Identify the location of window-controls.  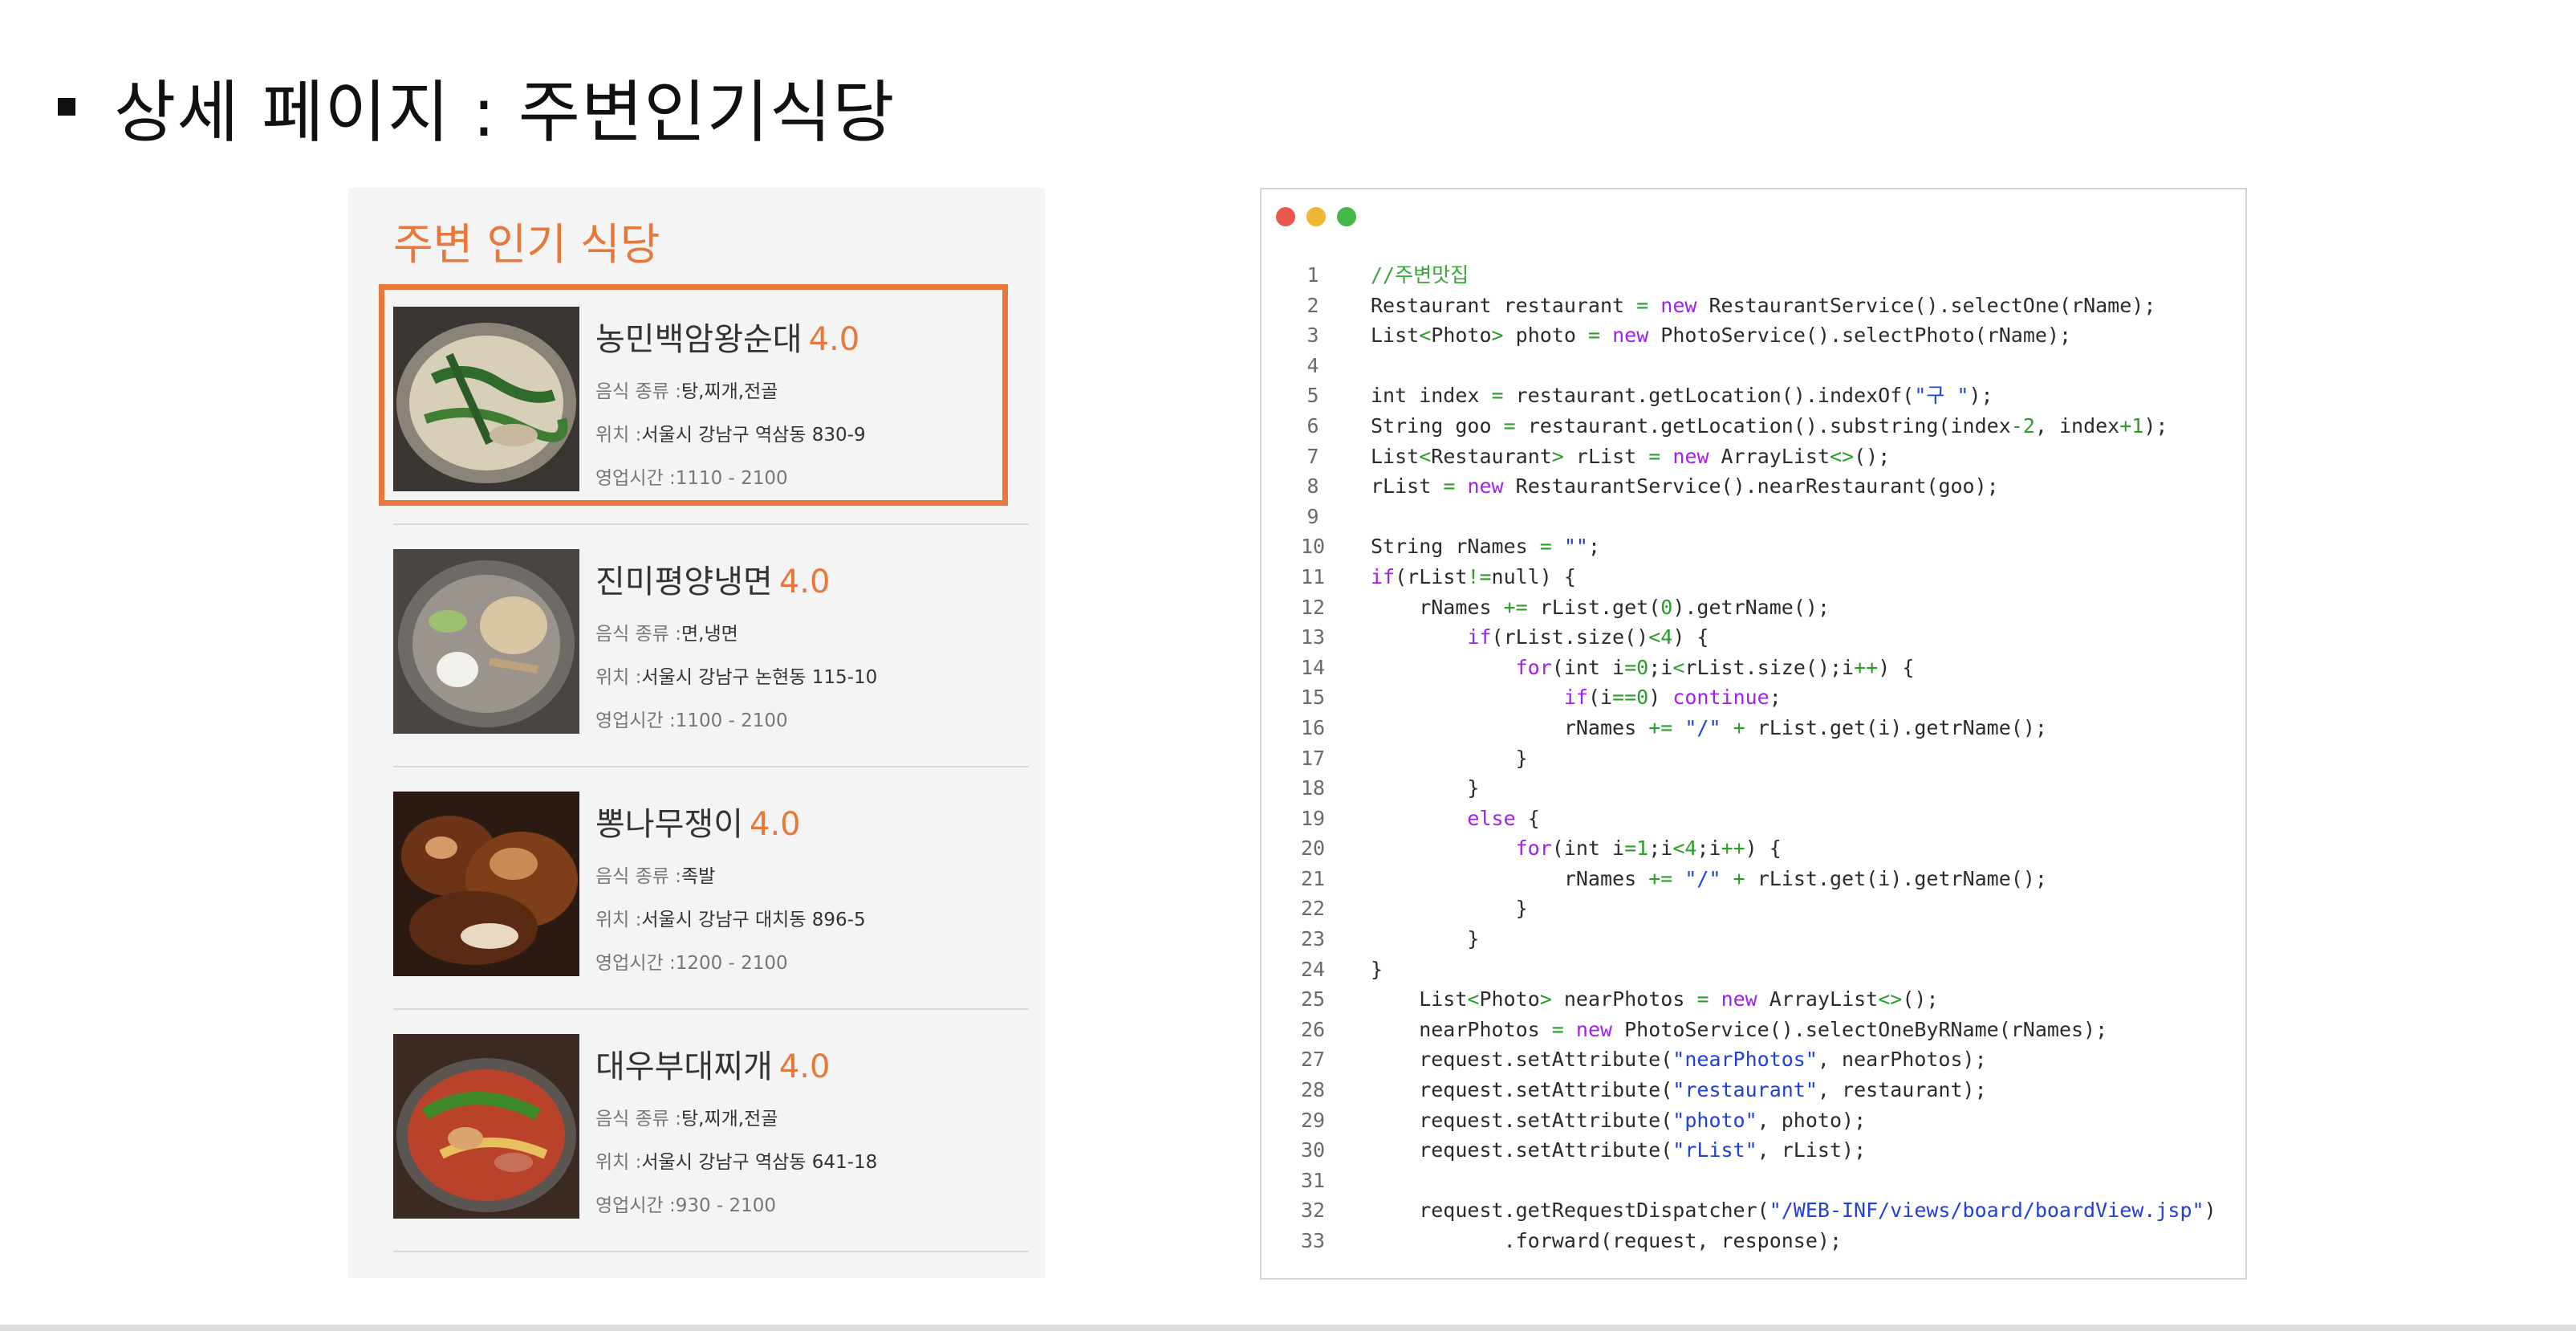
(1316, 217).